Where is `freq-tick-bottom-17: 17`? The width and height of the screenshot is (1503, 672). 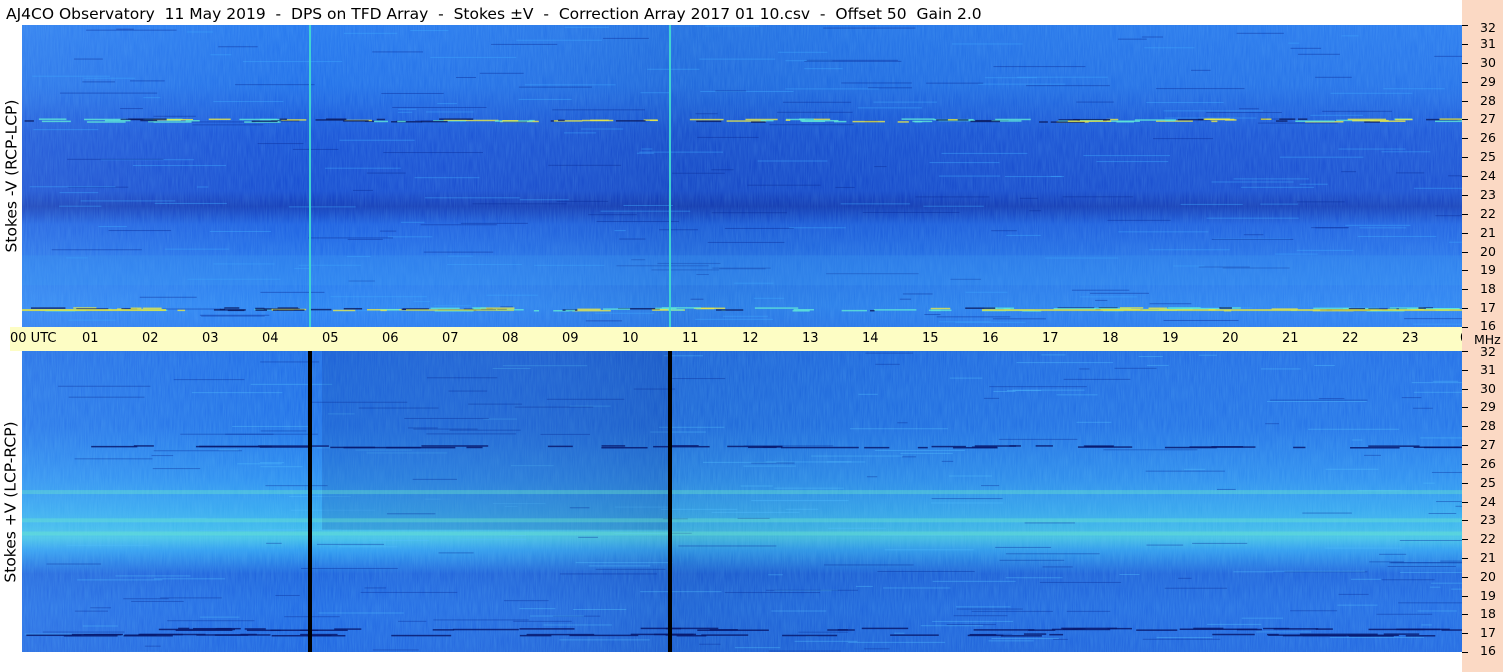 freq-tick-bottom-17: 17 is located at coordinates (1488, 633).